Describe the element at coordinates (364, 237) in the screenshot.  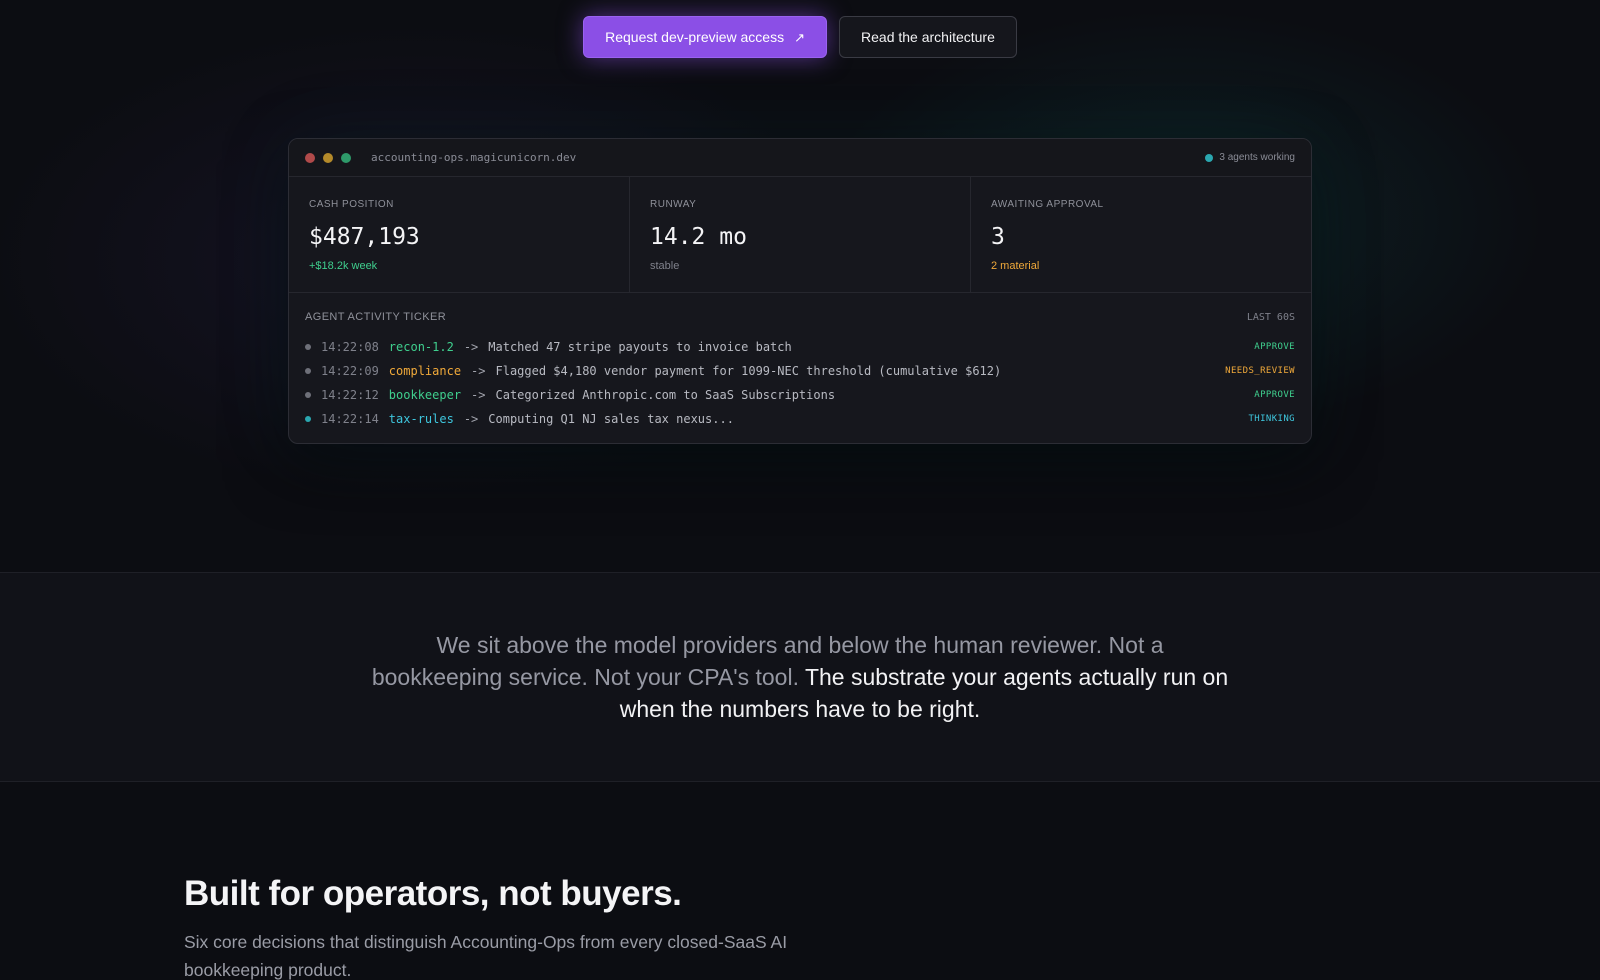
I see `metric-value: $487,193` at that location.